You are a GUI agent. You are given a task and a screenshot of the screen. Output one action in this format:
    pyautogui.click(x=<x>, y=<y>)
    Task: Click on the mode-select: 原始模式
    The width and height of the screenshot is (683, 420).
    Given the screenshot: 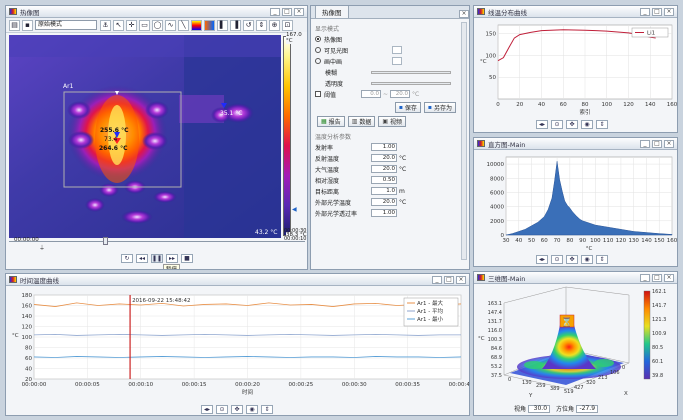 What is the action you would take?
    pyautogui.click(x=66, y=25)
    